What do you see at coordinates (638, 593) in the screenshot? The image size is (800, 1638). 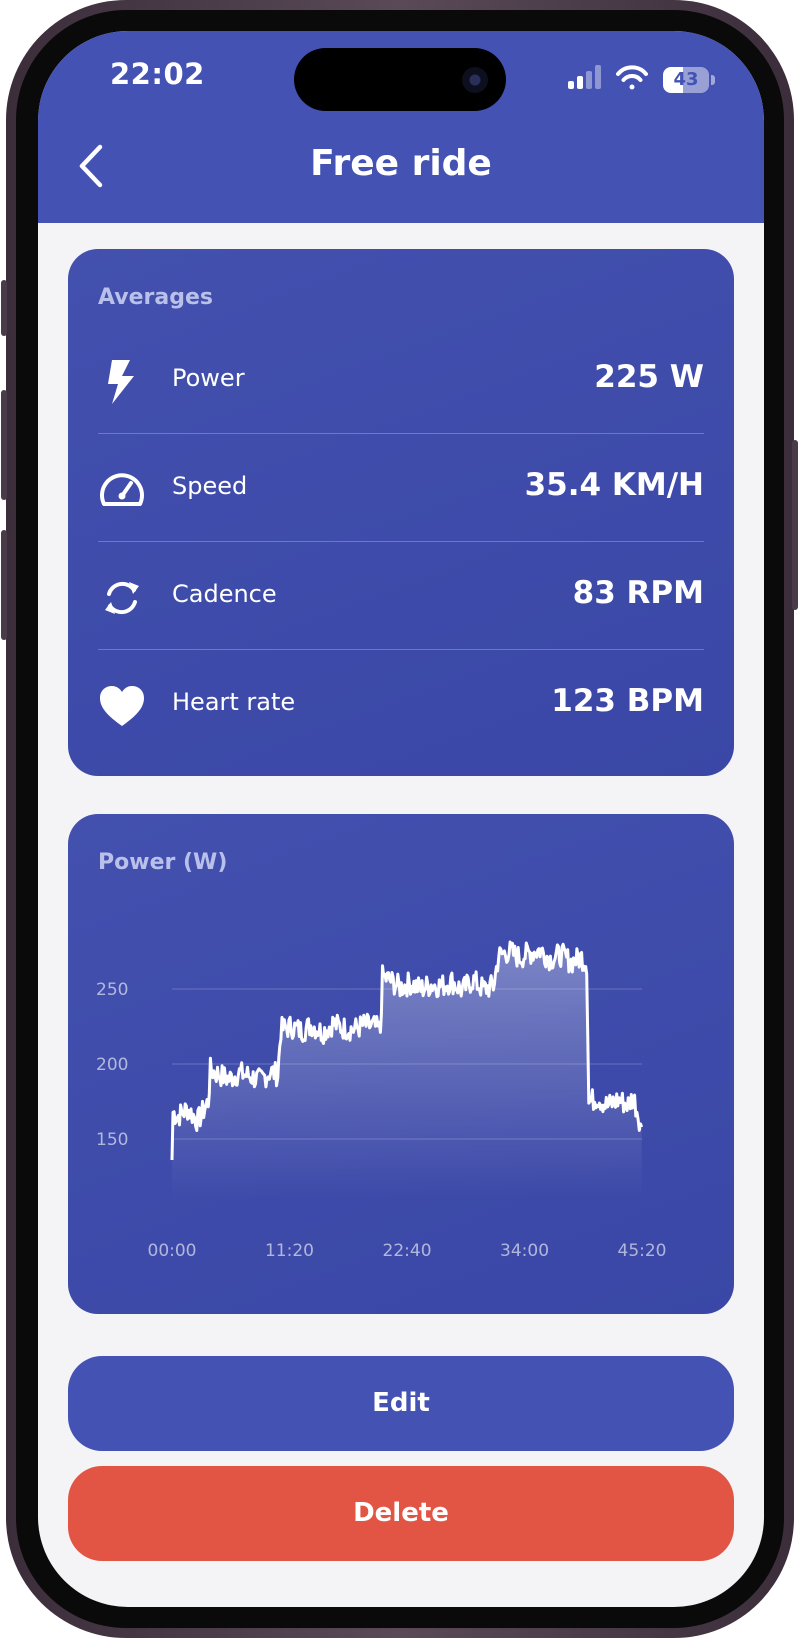 I see `metric-value: 83 RPM` at bounding box center [638, 593].